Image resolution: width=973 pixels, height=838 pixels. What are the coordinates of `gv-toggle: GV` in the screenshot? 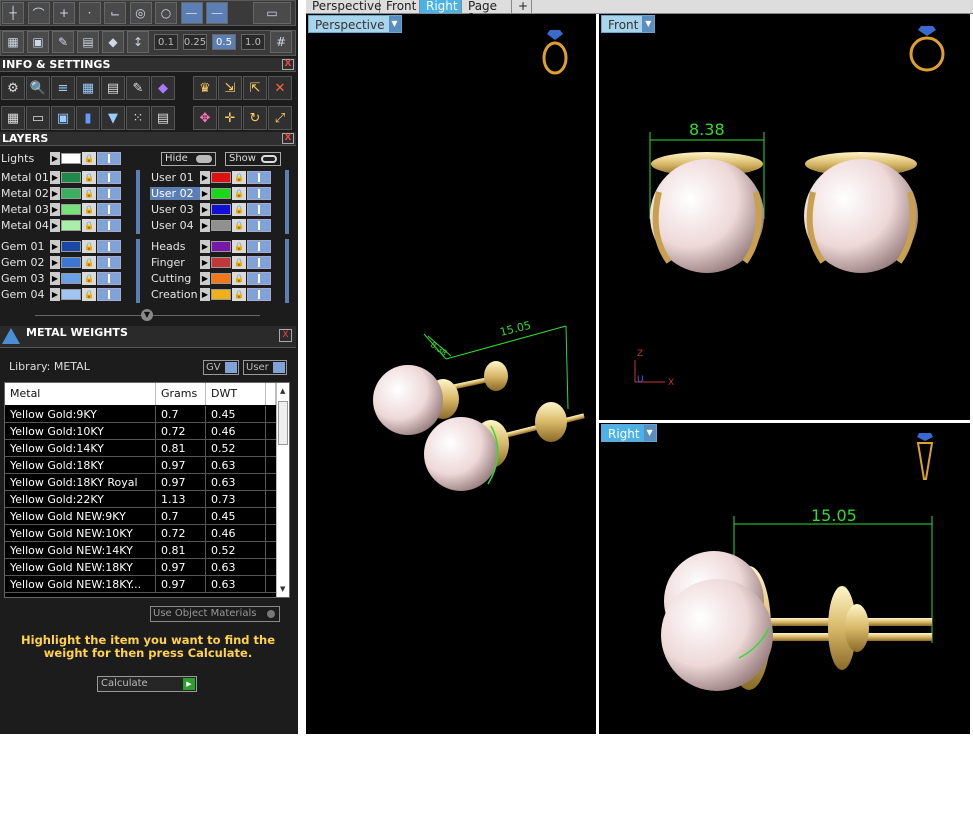 It's located at (221, 367).